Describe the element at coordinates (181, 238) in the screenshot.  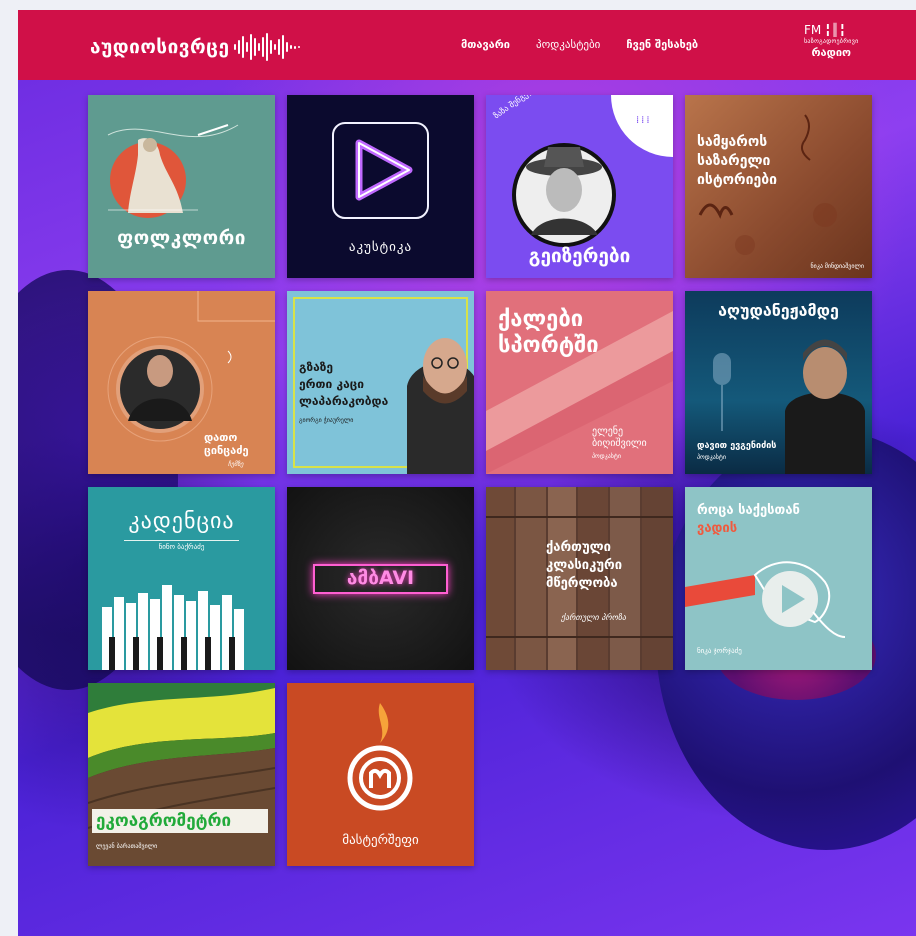
I see `card-title: ფოლკლორი` at that location.